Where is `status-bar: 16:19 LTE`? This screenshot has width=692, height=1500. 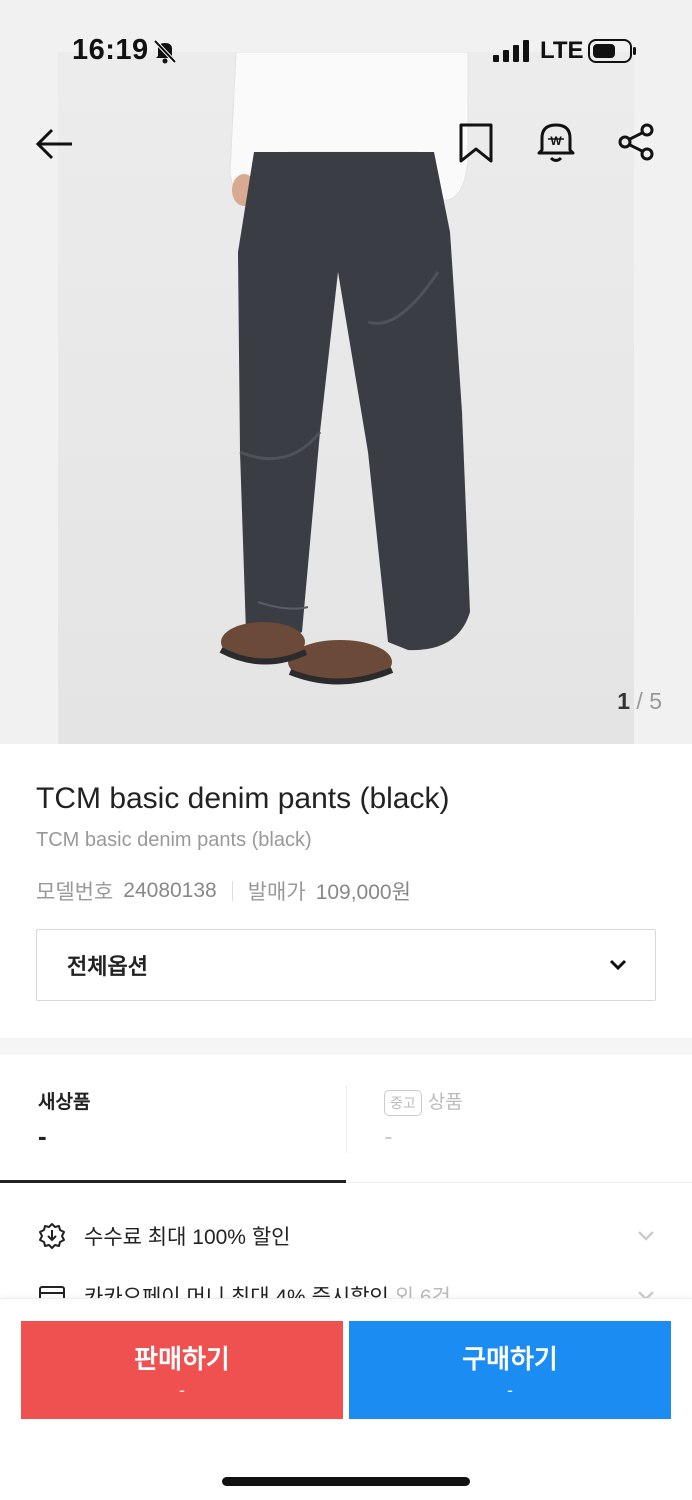 status-bar: 16:19 LTE is located at coordinates (346, 50).